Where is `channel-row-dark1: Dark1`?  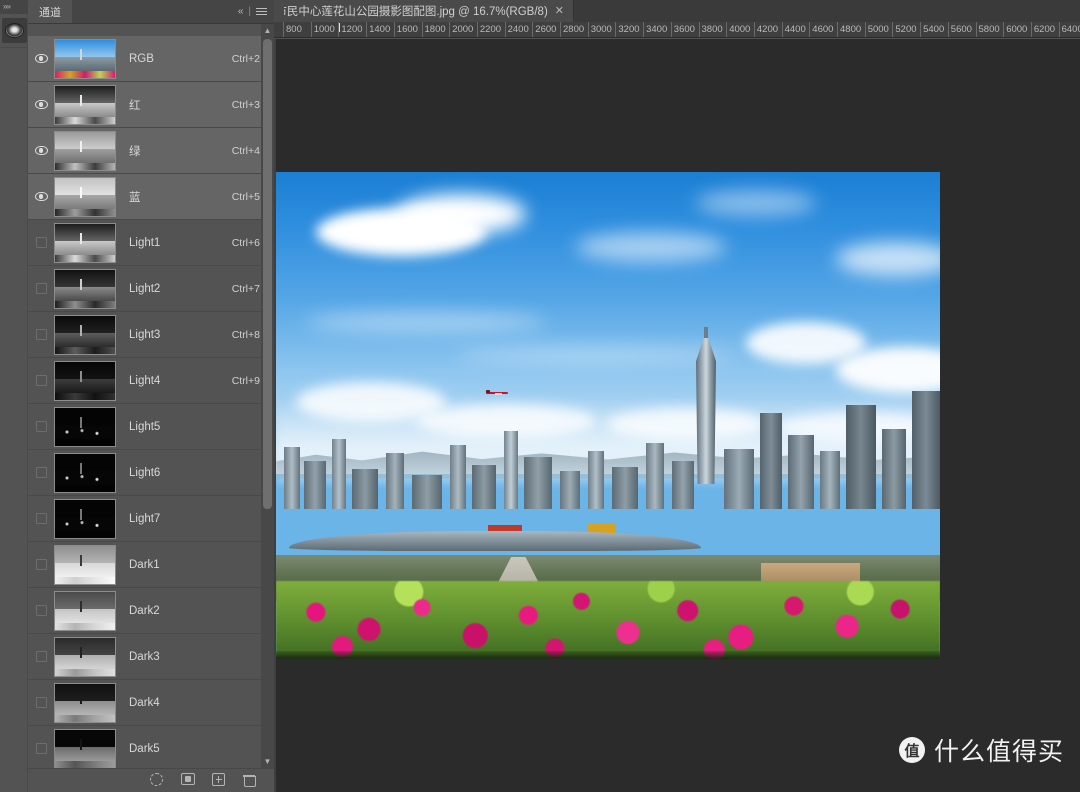 channel-row-dark1: Dark1 is located at coordinates (151, 565).